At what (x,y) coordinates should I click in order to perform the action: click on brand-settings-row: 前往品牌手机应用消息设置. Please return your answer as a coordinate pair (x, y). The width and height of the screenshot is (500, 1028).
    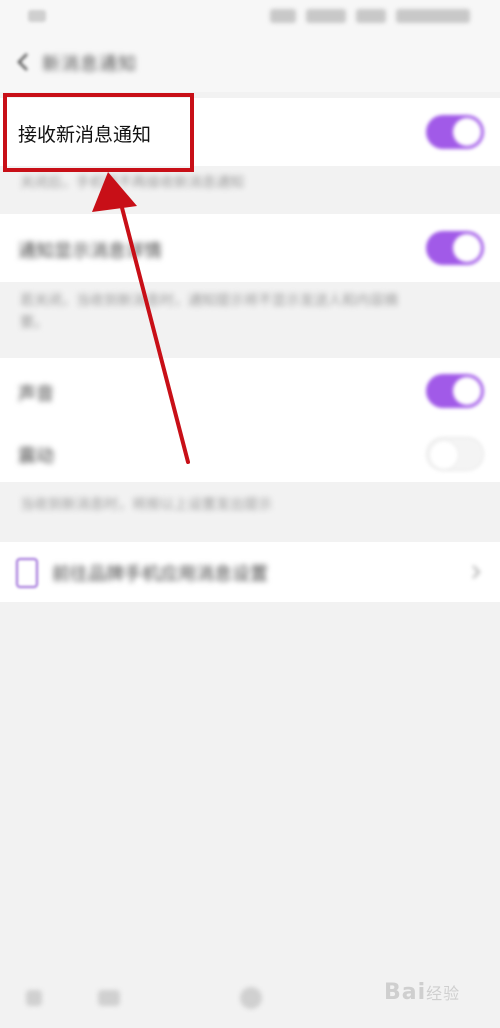
    Looking at the image, I should click on (250, 572).